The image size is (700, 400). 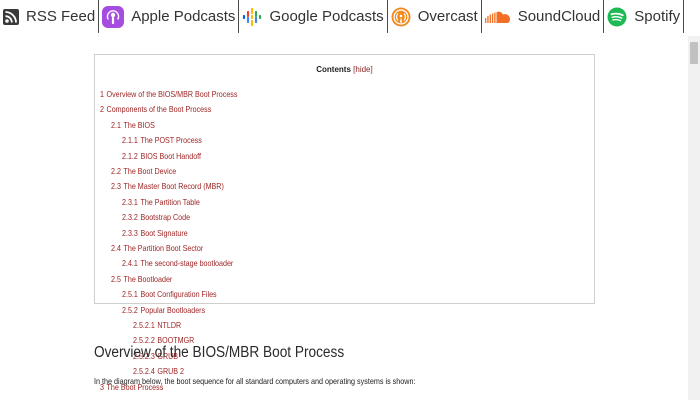 I want to click on google-podcasts-label: Google Podcasts, so click(x=326, y=16).